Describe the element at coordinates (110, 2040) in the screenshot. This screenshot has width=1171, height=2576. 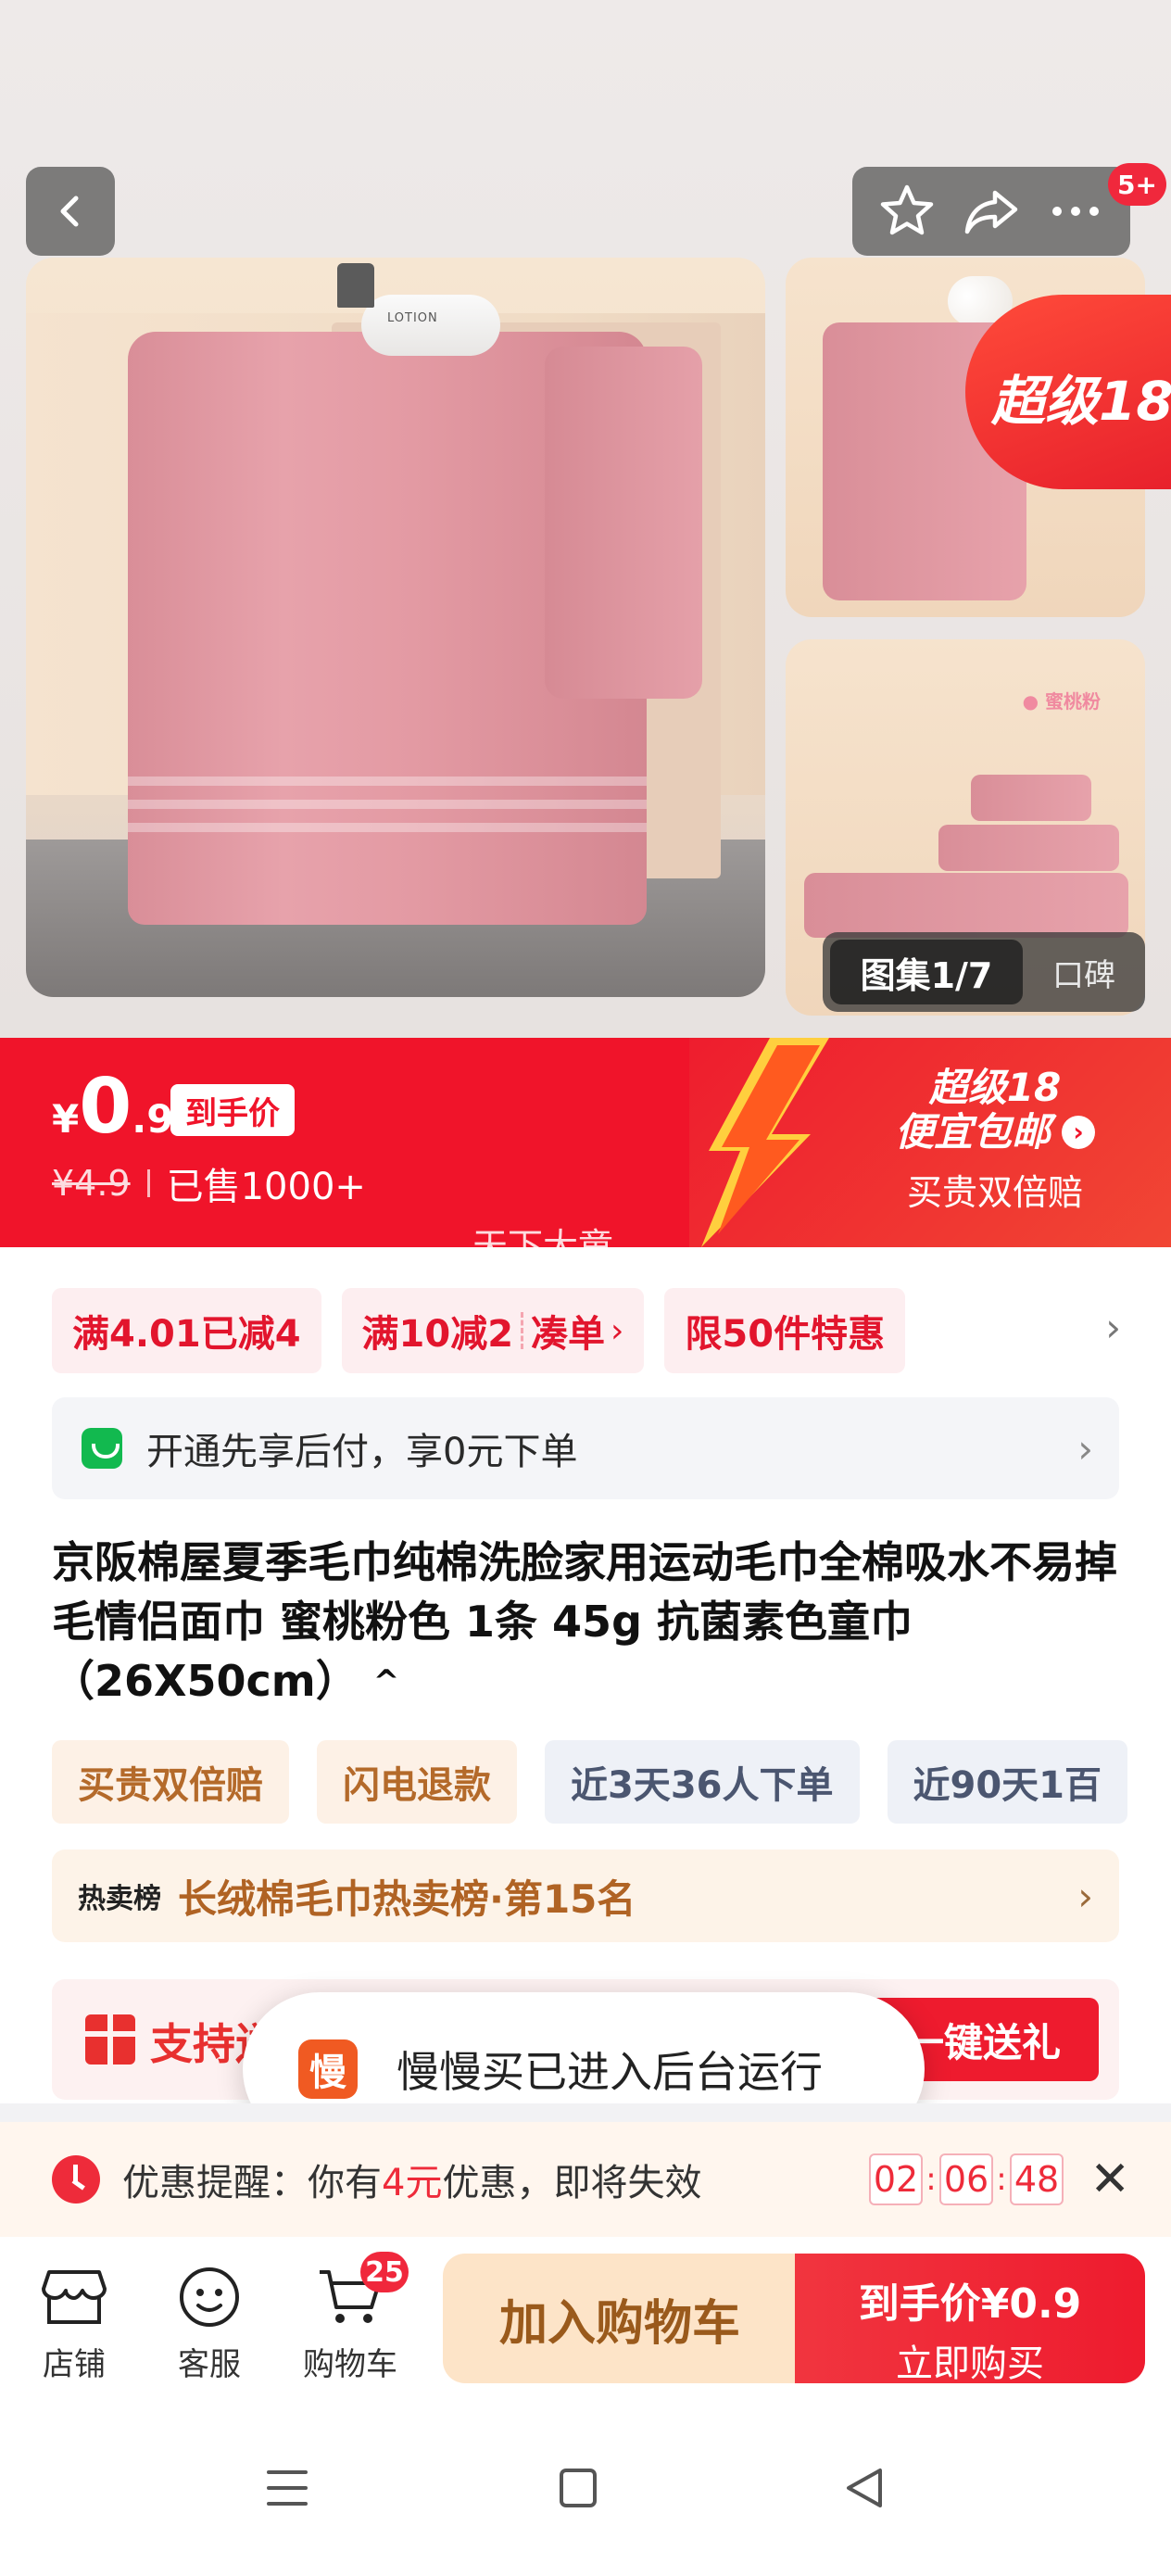
I see `gift-icon` at that location.